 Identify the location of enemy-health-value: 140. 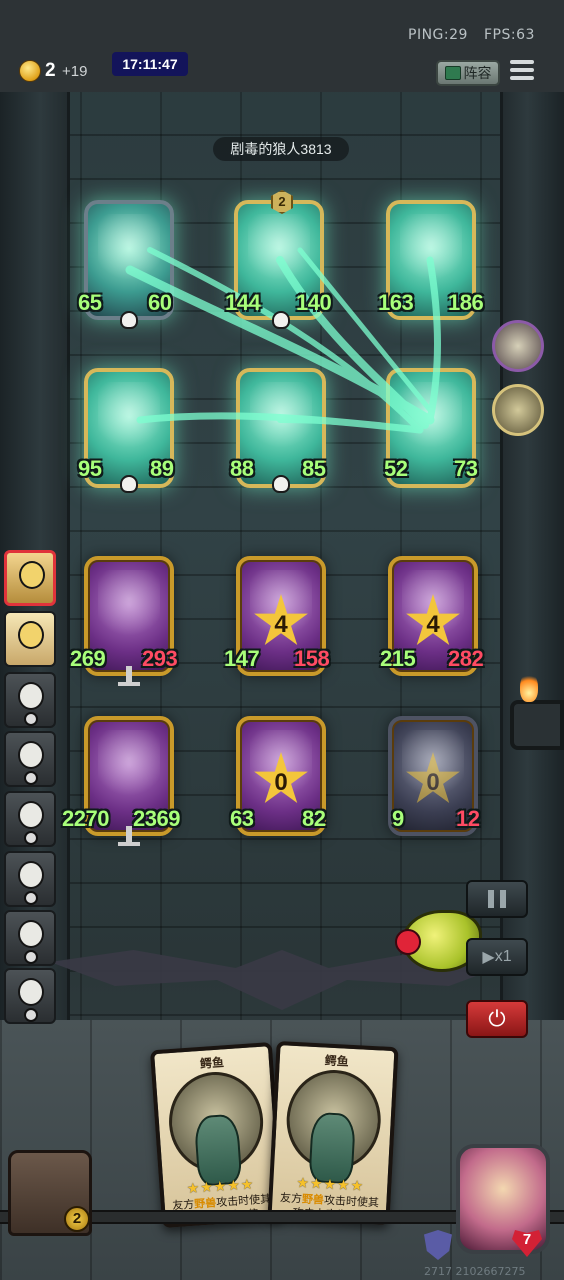
(314, 302).